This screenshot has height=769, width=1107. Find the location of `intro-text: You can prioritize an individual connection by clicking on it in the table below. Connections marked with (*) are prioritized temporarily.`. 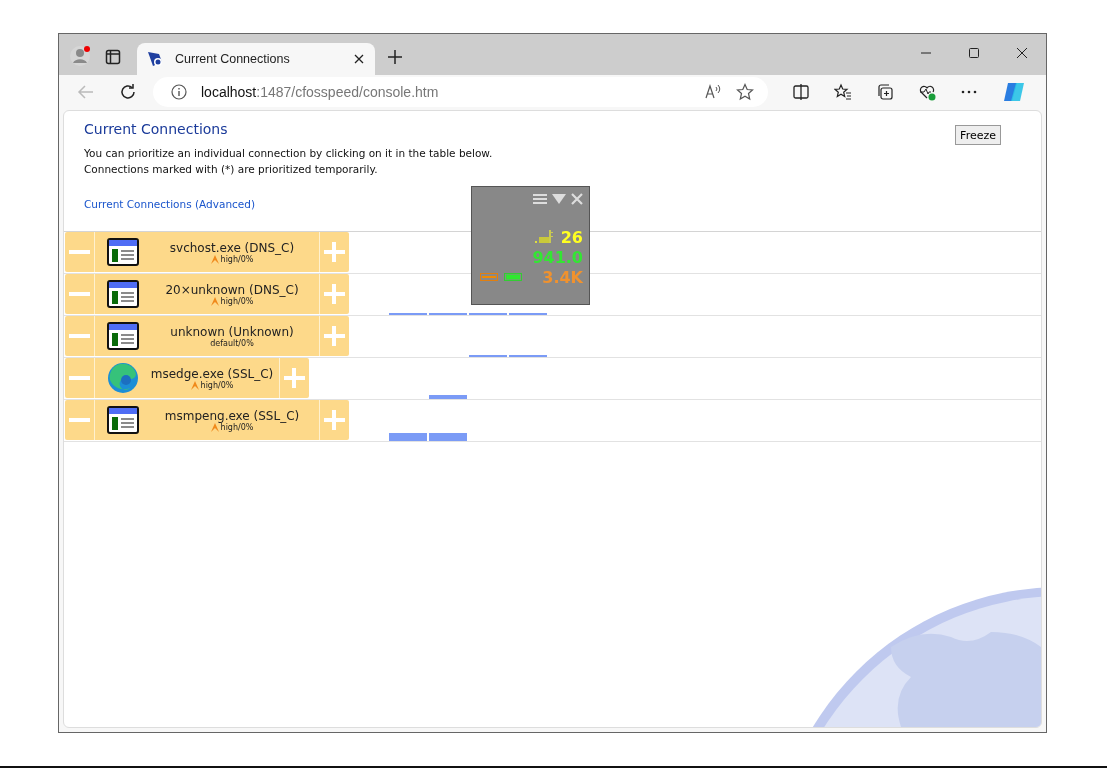

intro-text: You can prioritize an individual connection by clicking on it in the table below. Connections marked with (*) are prioritized temporarily. is located at coordinates (289, 161).